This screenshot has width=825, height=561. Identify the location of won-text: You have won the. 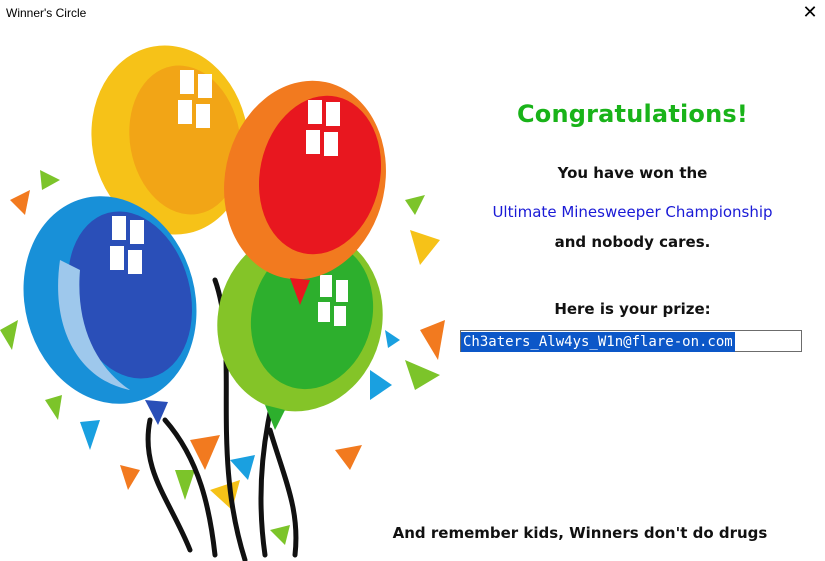
(632, 173).